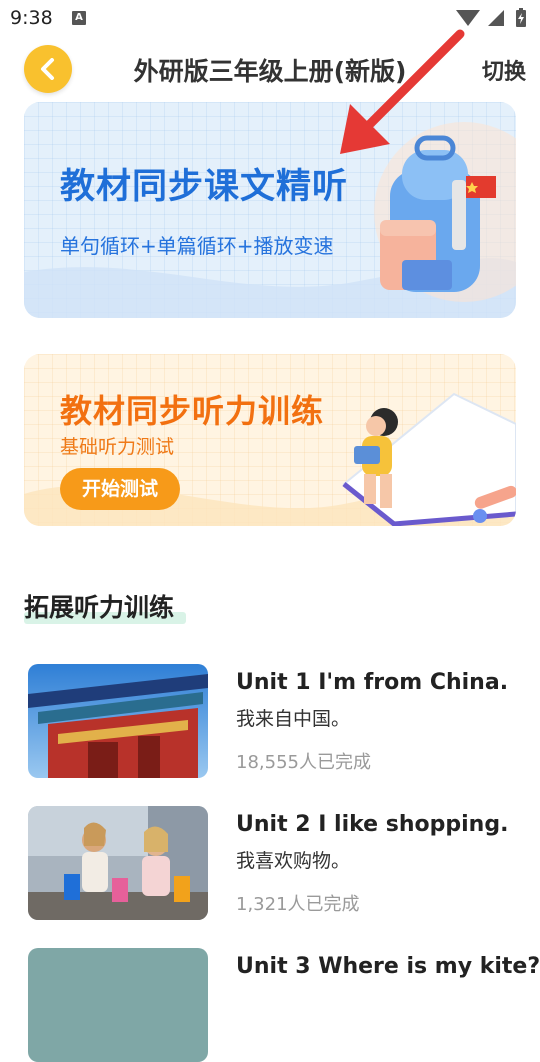 The image size is (540, 1062). I want to click on china-gate-image, so click(118, 721).